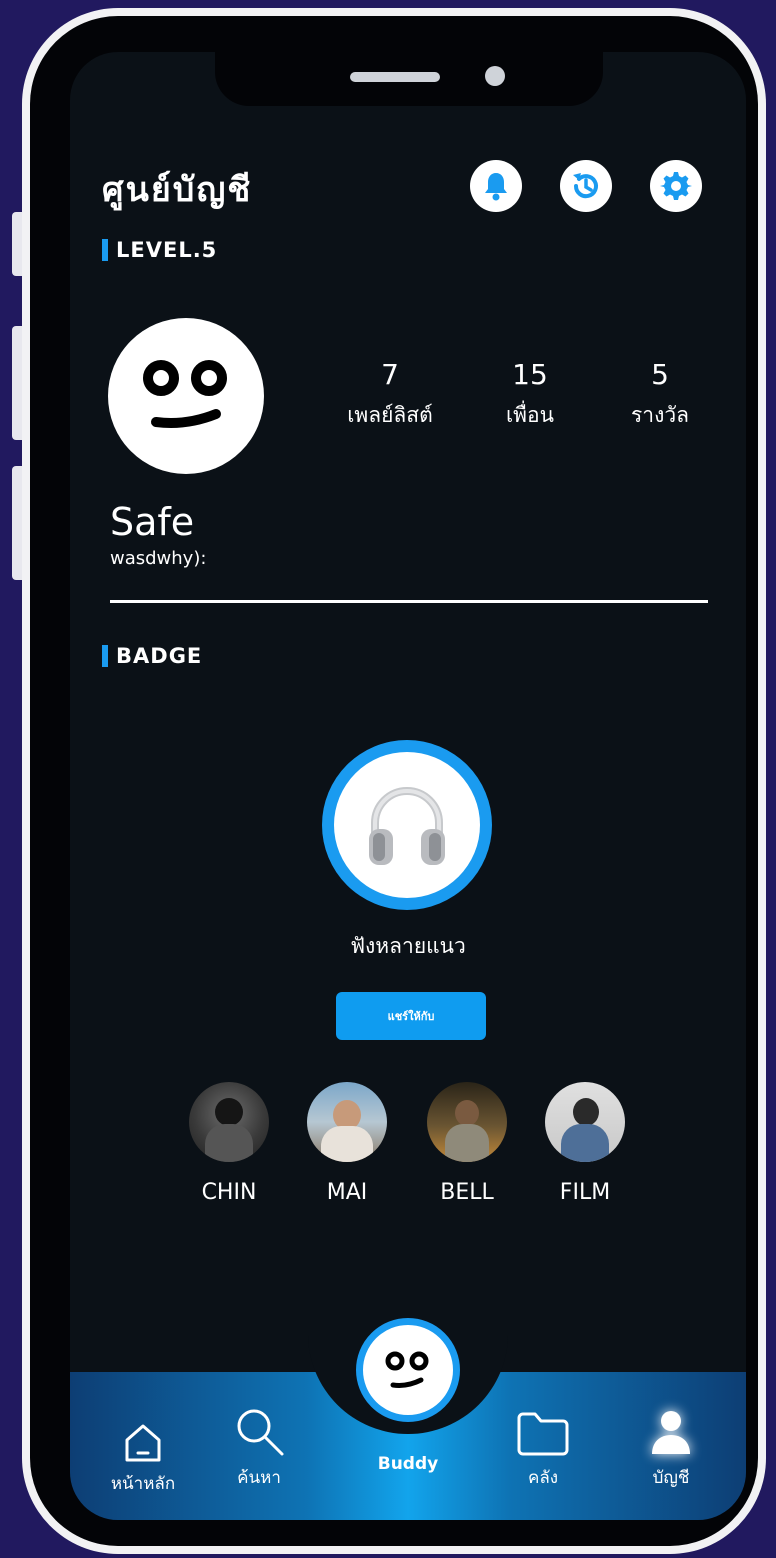  What do you see at coordinates (158, 558) in the screenshot?
I see `profile-username: wasdwhy):` at bounding box center [158, 558].